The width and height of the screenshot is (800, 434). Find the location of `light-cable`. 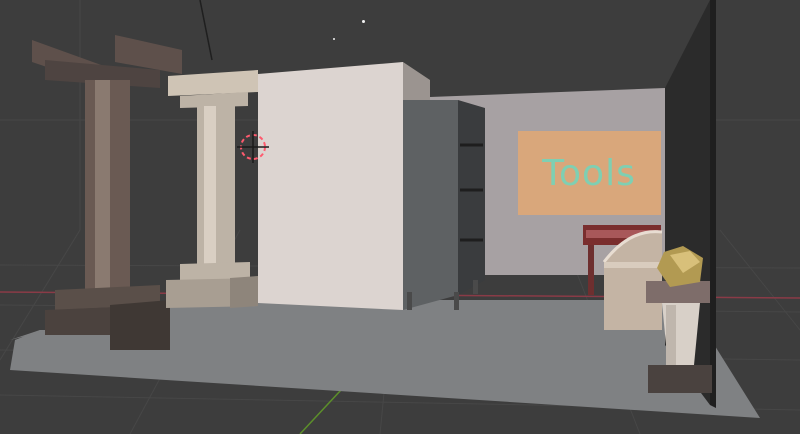

light-cable is located at coordinates (206, 30).